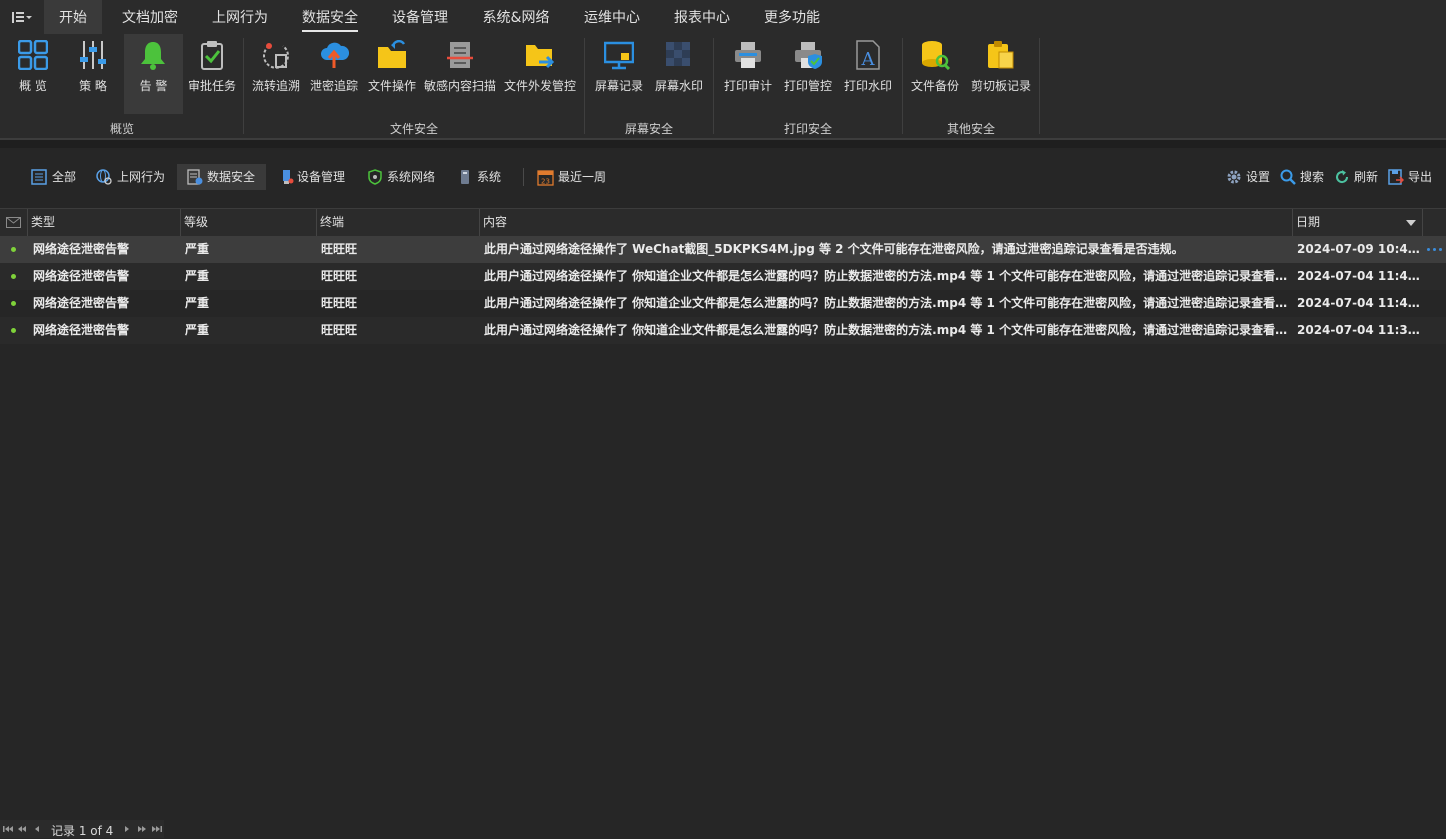 The image size is (1446, 839). What do you see at coordinates (93, 74) in the screenshot?
I see `policy-button: 策 略` at bounding box center [93, 74].